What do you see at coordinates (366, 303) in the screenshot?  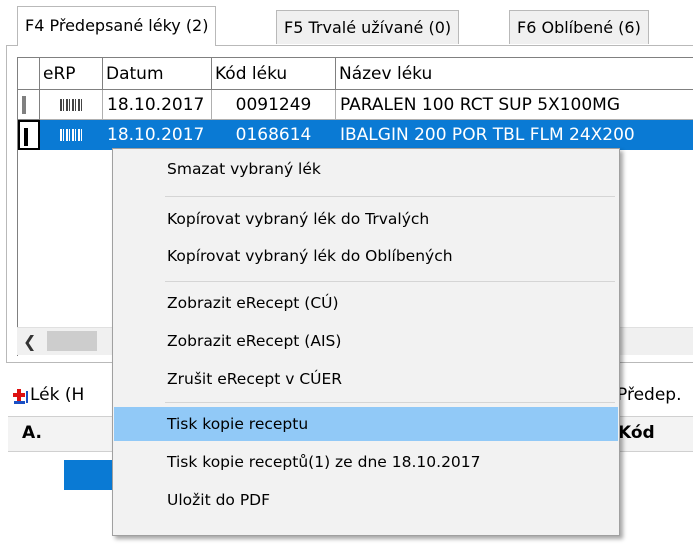 I see `menu-item-show-erecept-cu: Zobrazit eRecept (CÚ)` at bounding box center [366, 303].